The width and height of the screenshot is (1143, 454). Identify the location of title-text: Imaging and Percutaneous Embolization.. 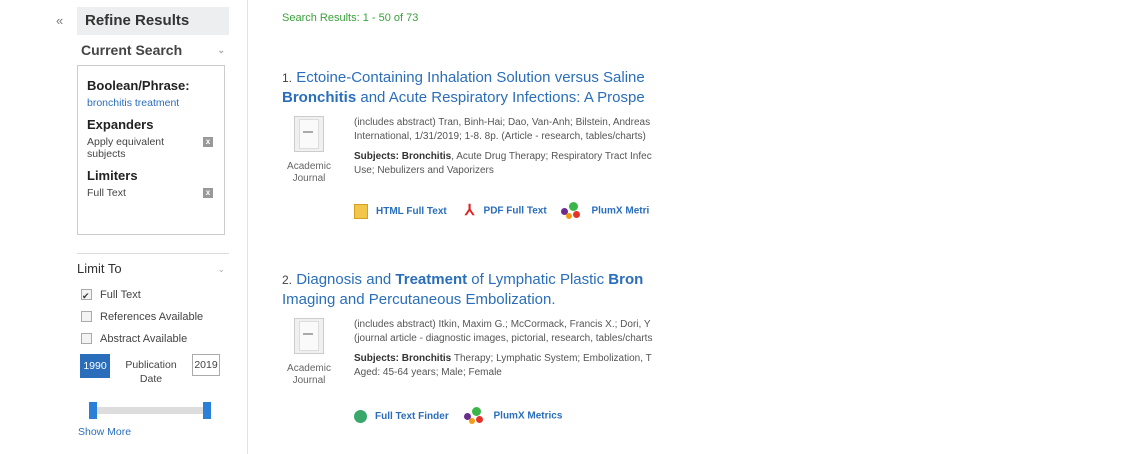
(419, 299).